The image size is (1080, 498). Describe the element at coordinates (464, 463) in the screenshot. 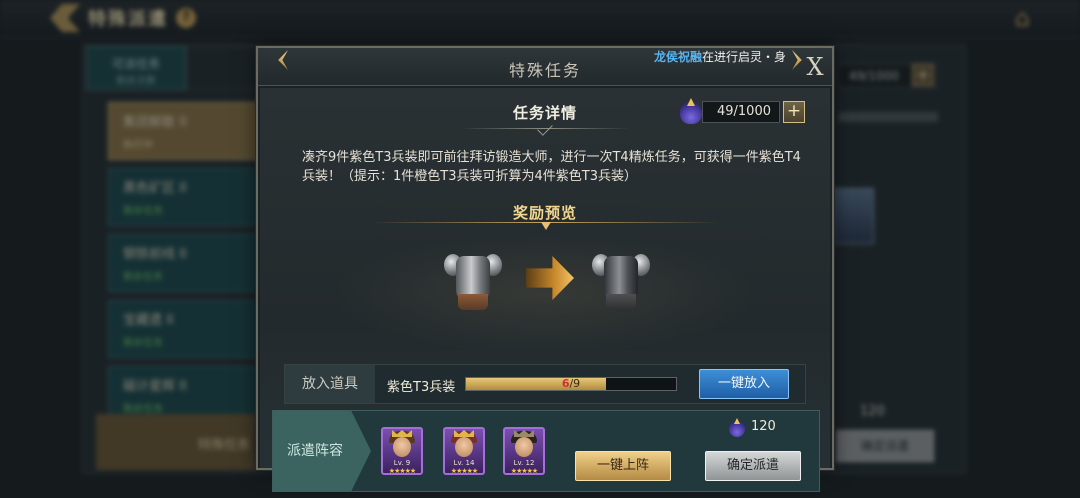

I see `hero-level: Lv. 14` at that location.